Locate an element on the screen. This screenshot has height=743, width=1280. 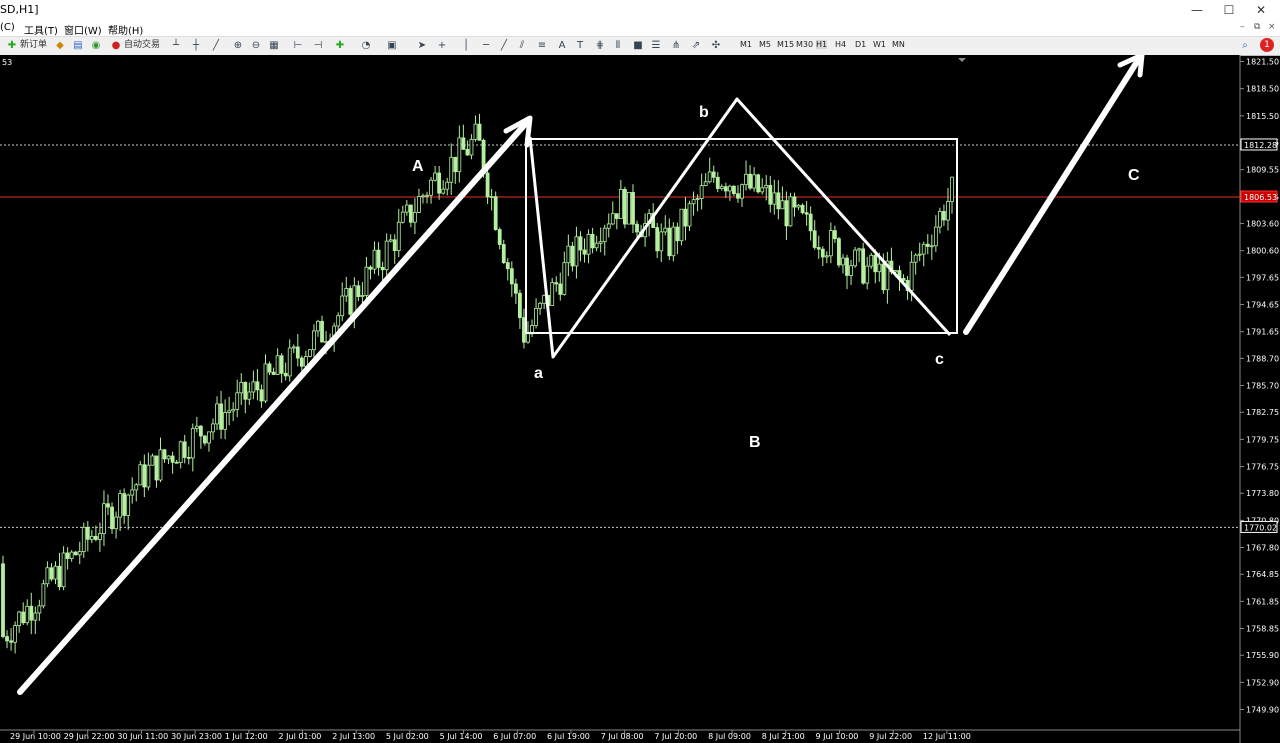
timeframe-w1: W1 is located at coordinates (879, 44).